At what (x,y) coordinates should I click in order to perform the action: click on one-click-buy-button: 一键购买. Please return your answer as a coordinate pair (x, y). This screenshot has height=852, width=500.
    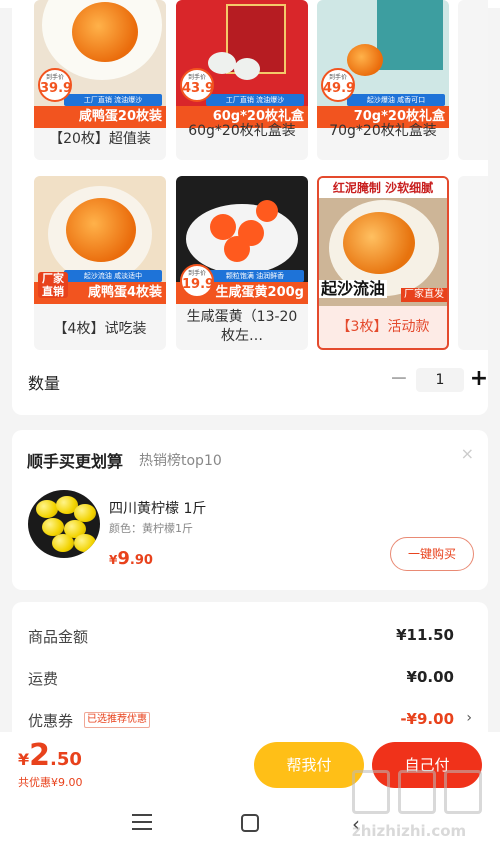
    Looking at the image, I should click on (432, 554).